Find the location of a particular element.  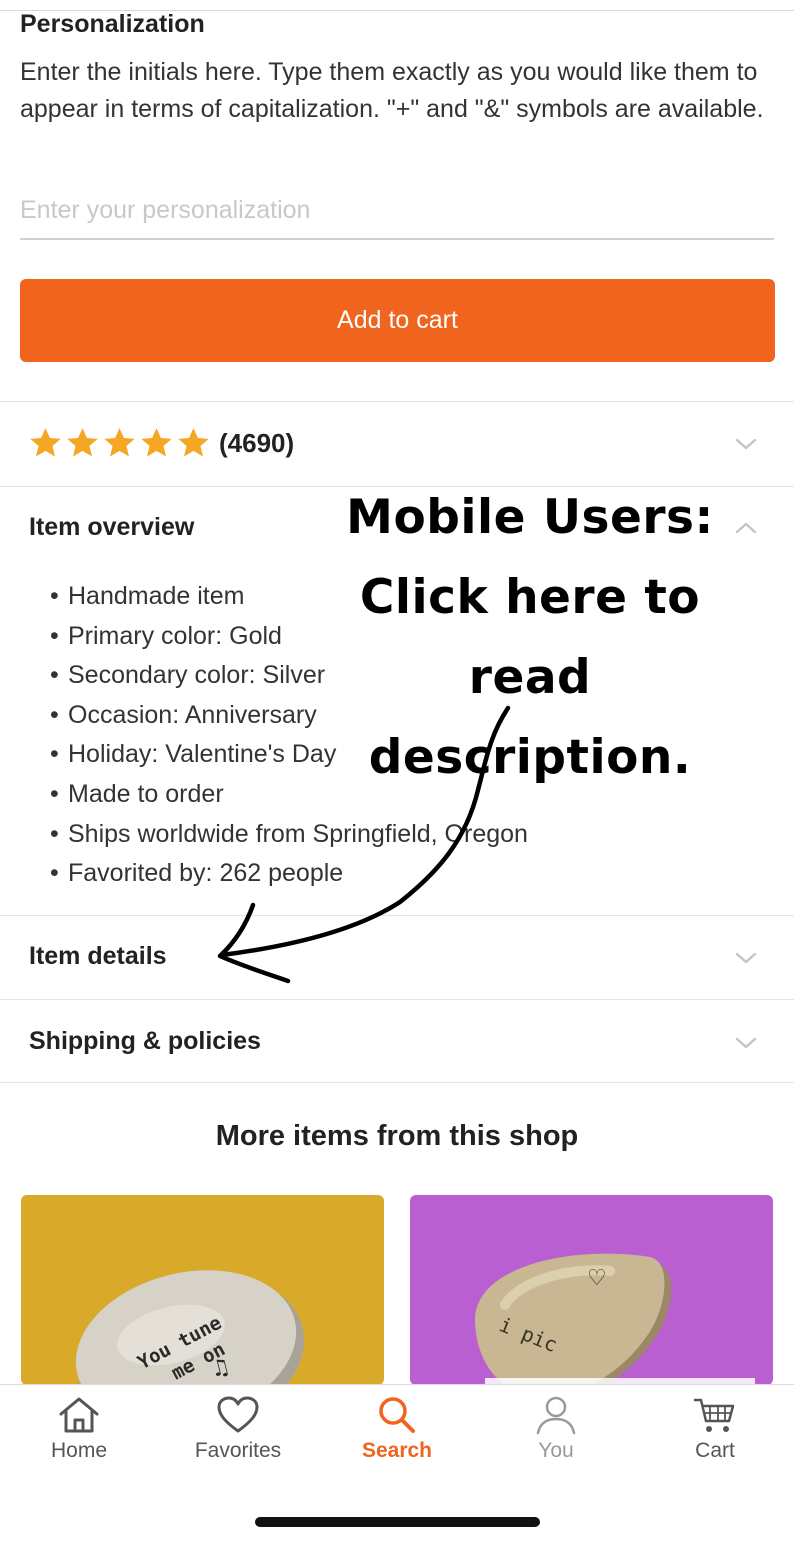

star-rating is located at coordinates (119, 443).